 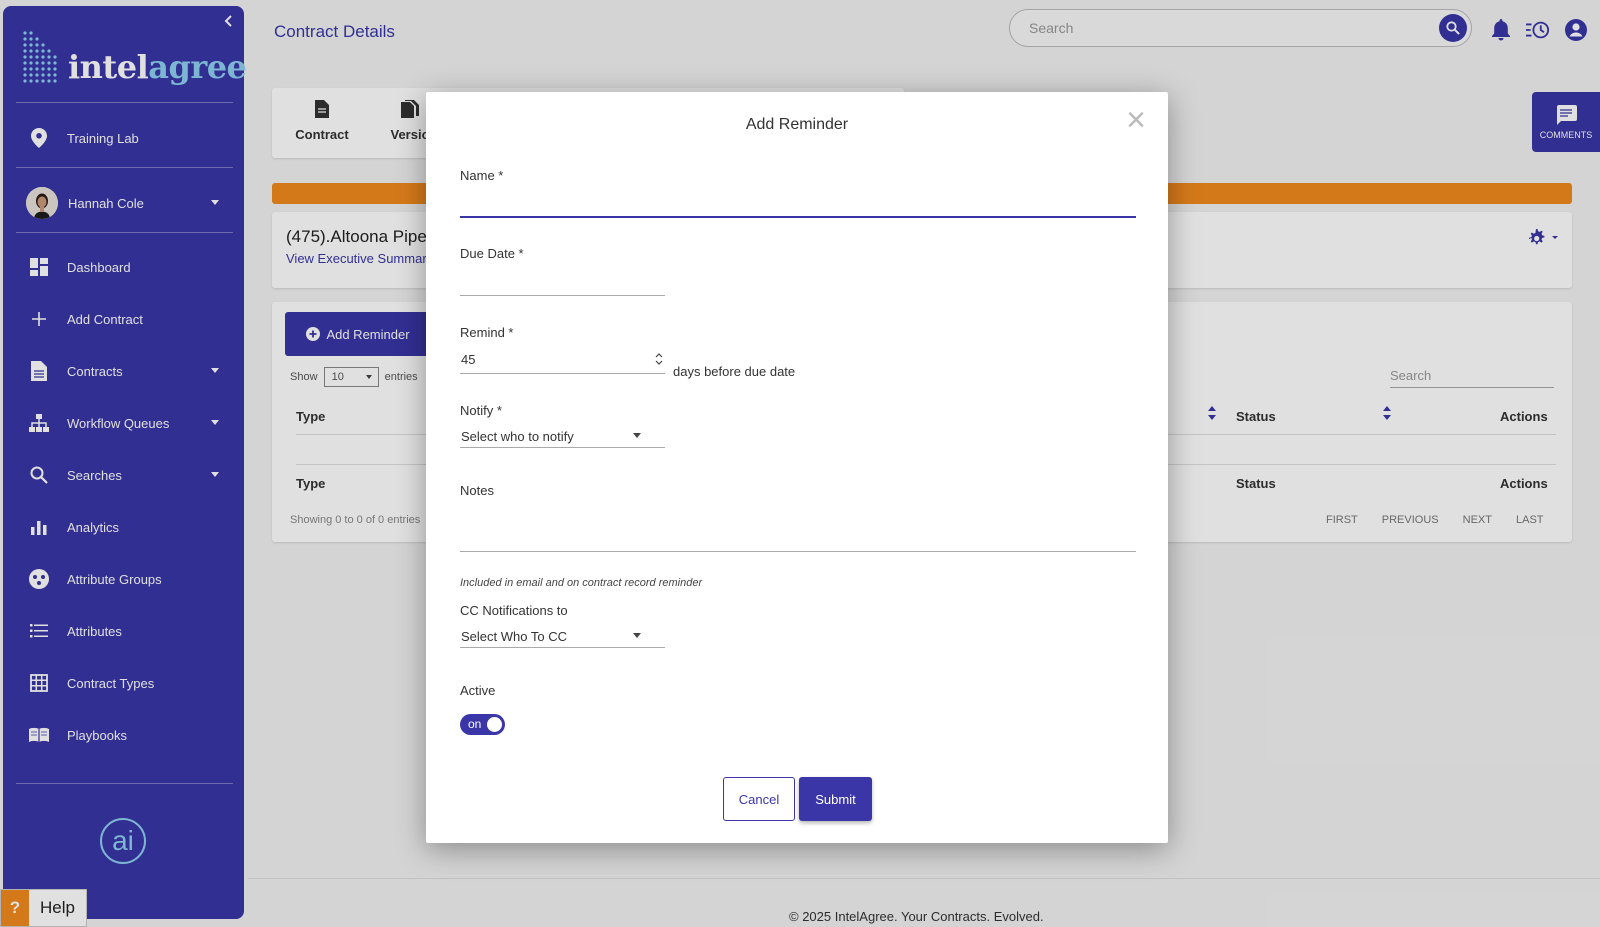 I want to click on due-date-input, so click(x=562, y=280).